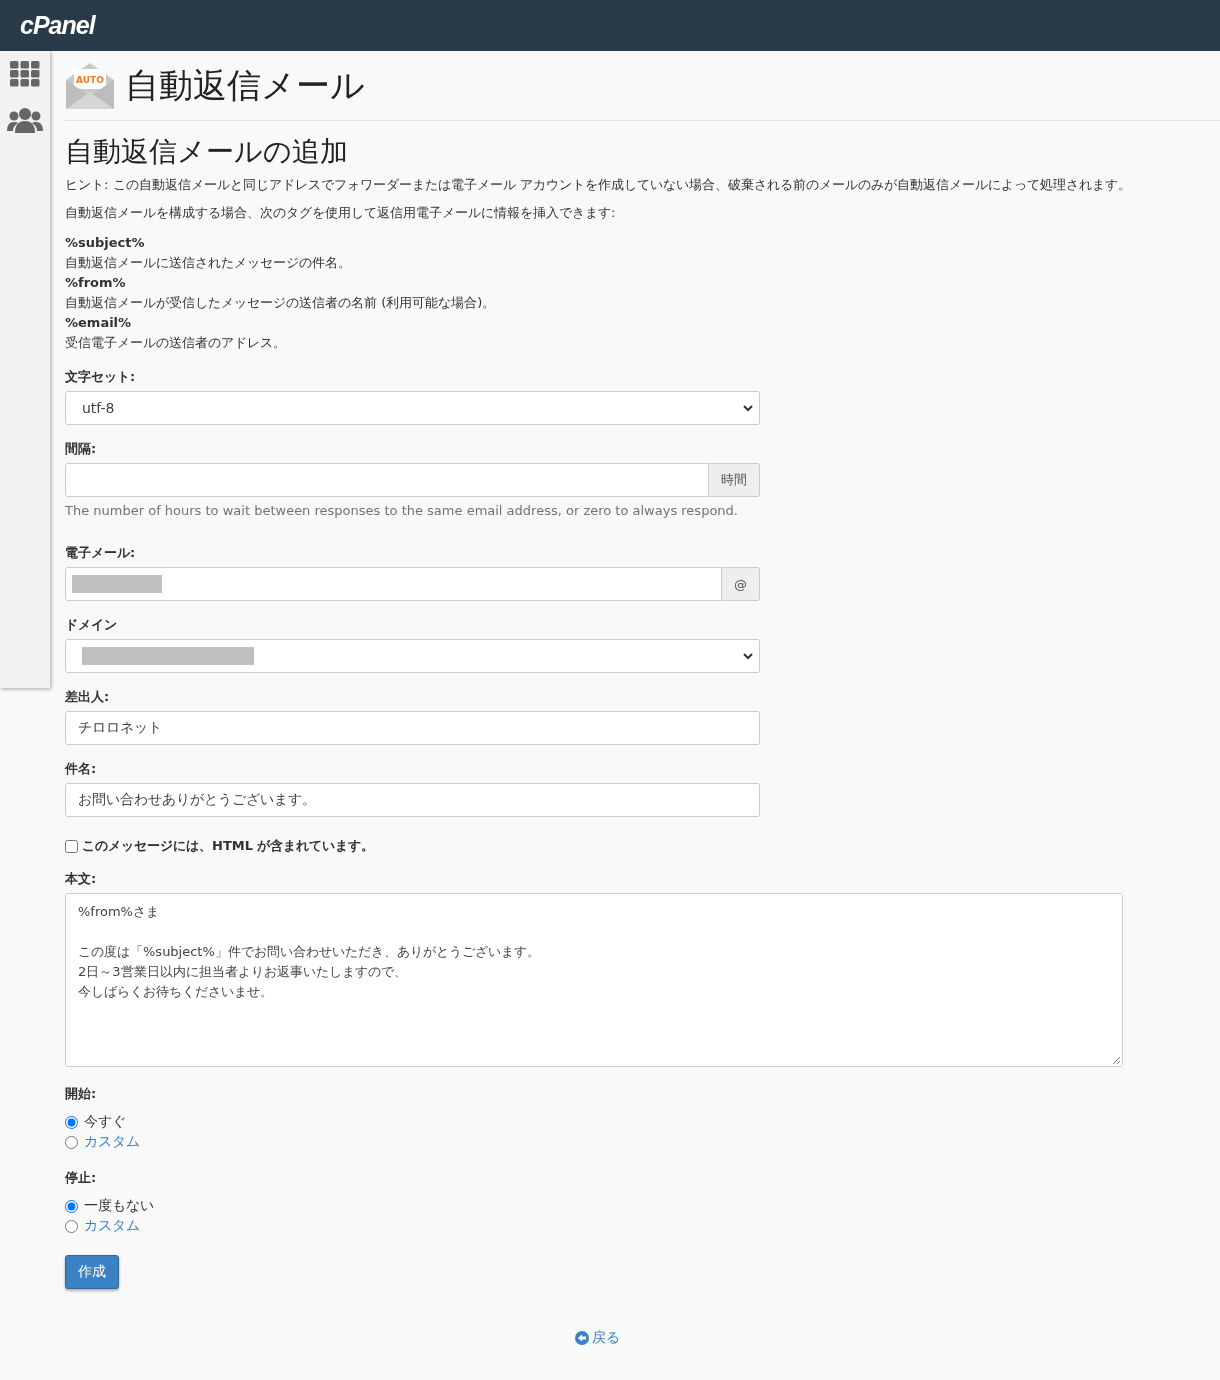 The height and width of the screenshot is (1380, 1220). Describe the element at coordinates (91, 625) in the screenshot. I see `field-label: ドメイン` at that location.